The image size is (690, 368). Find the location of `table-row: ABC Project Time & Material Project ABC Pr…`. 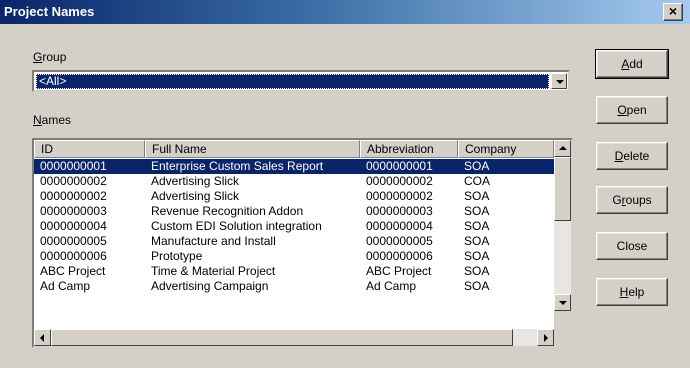

table-row: ABC Project Time & Material Project ABC Pr… is located at coordinates (294, 271).